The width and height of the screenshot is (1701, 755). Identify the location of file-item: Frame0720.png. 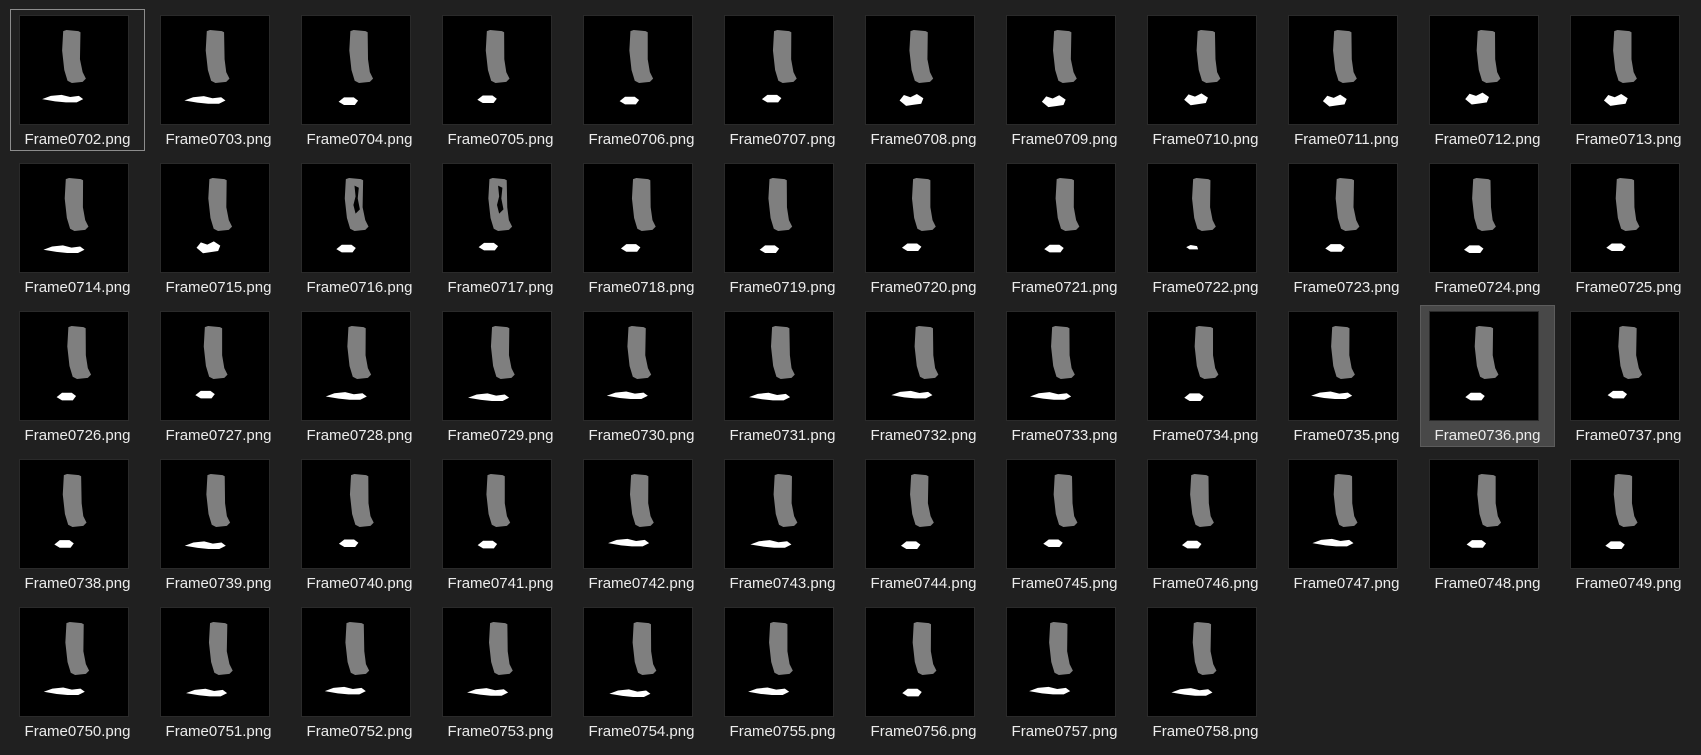
(923, 228).